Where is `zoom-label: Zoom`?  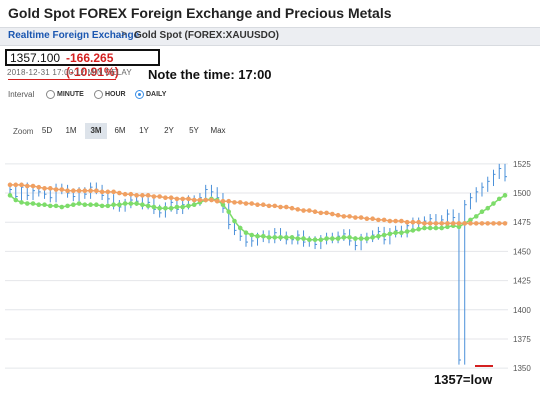 zoom-label: Zoom is located at coordinates (23, 131).